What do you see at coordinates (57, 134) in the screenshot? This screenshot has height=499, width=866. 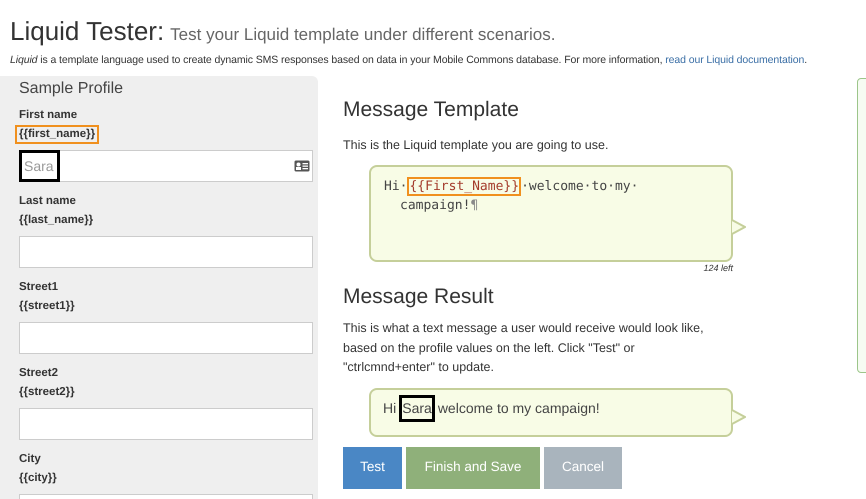 I see `variable-name: {{first_name}}` at bounding box center [57, 134].